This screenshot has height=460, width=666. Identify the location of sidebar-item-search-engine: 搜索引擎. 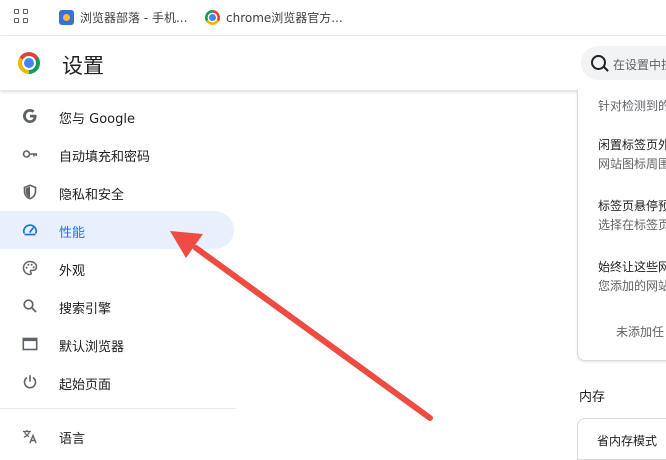
(117, 306).